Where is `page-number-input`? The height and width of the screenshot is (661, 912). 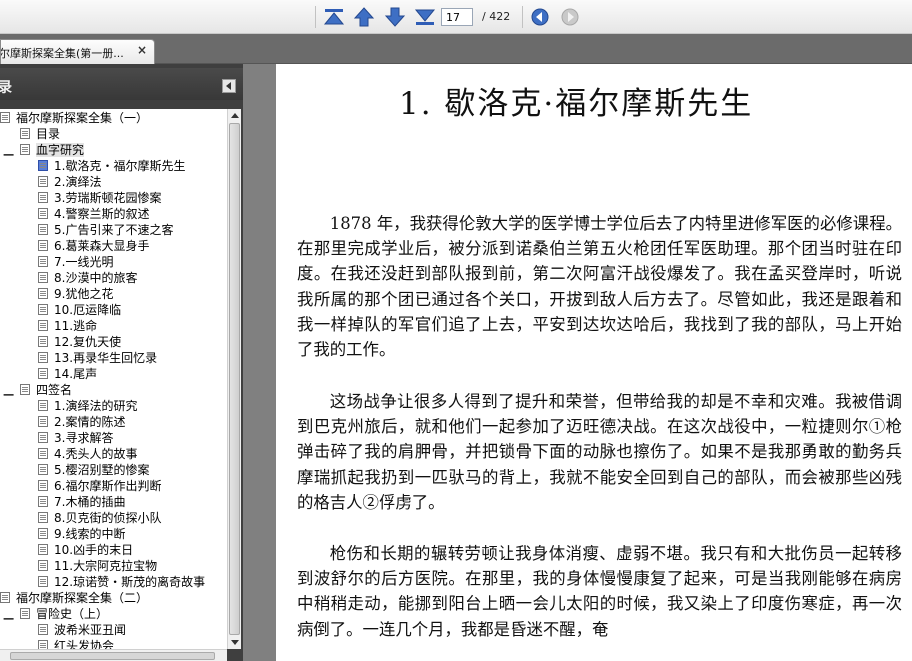
page-number-input is located at coordinates (457, 17).